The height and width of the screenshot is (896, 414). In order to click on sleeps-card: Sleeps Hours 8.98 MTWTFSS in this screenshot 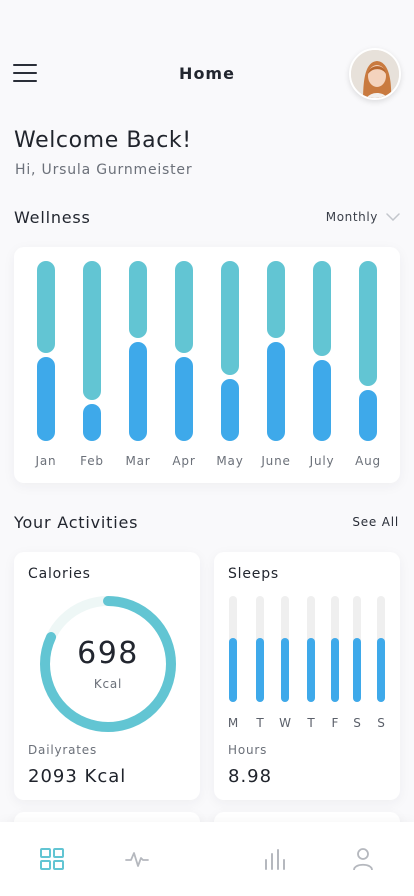, I will do `click(307, 676)`.